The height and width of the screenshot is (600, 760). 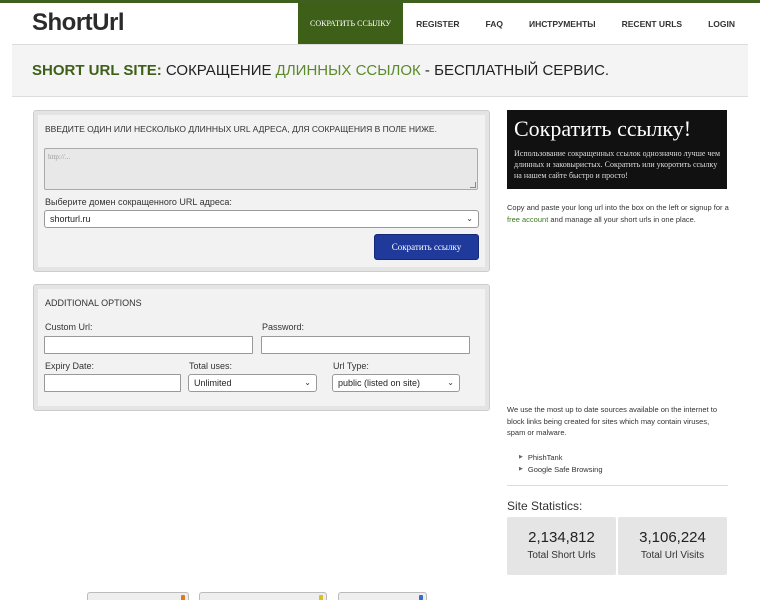 What do you see at coordinates (348, 70) in the screenshot?
I see `page-title-highlight: ДЛИННЫХ ССЫЛОК` at bounding box center [348, 70].